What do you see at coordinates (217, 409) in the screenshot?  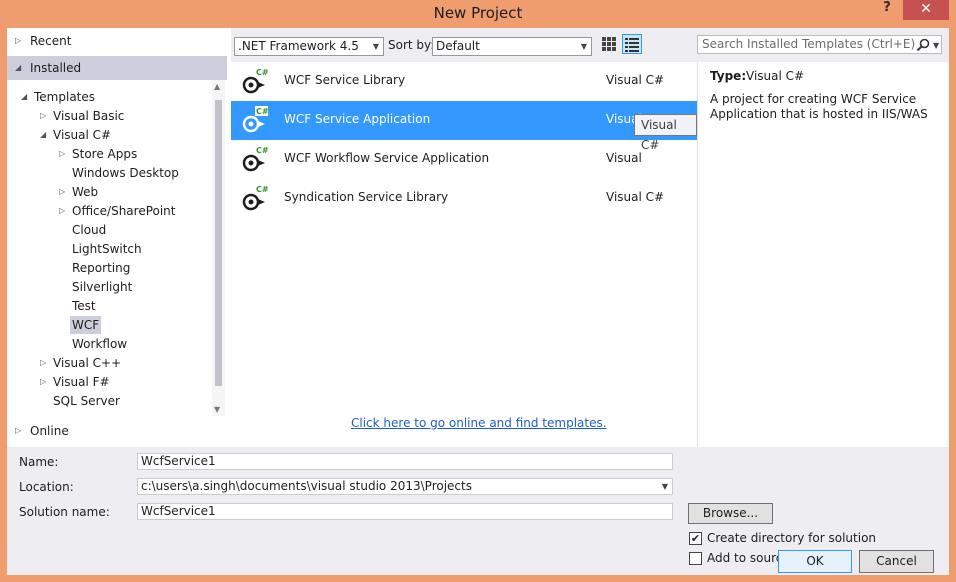 I see `scroll-down-icon: ▼` at bounding box center [217, 409].